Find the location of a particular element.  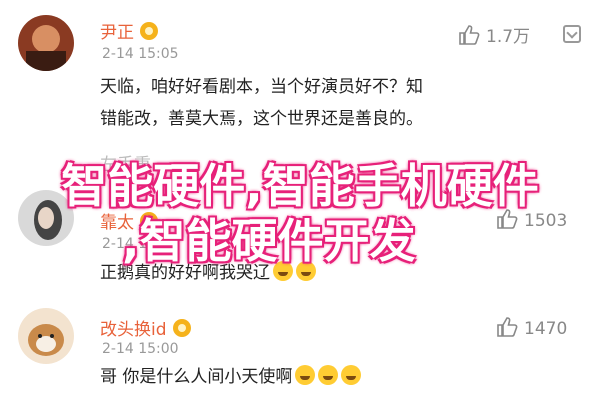

overlay-title-line-2: ,智能硬件开发 is located at coordinates (269, 241).